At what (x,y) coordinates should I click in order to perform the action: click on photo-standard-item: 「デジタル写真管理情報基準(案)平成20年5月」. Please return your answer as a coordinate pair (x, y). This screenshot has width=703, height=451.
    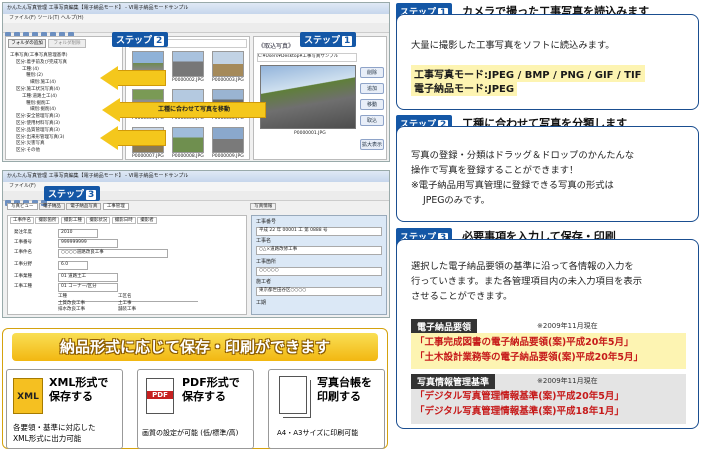
    Looking at the image, I should click on (519, 396).